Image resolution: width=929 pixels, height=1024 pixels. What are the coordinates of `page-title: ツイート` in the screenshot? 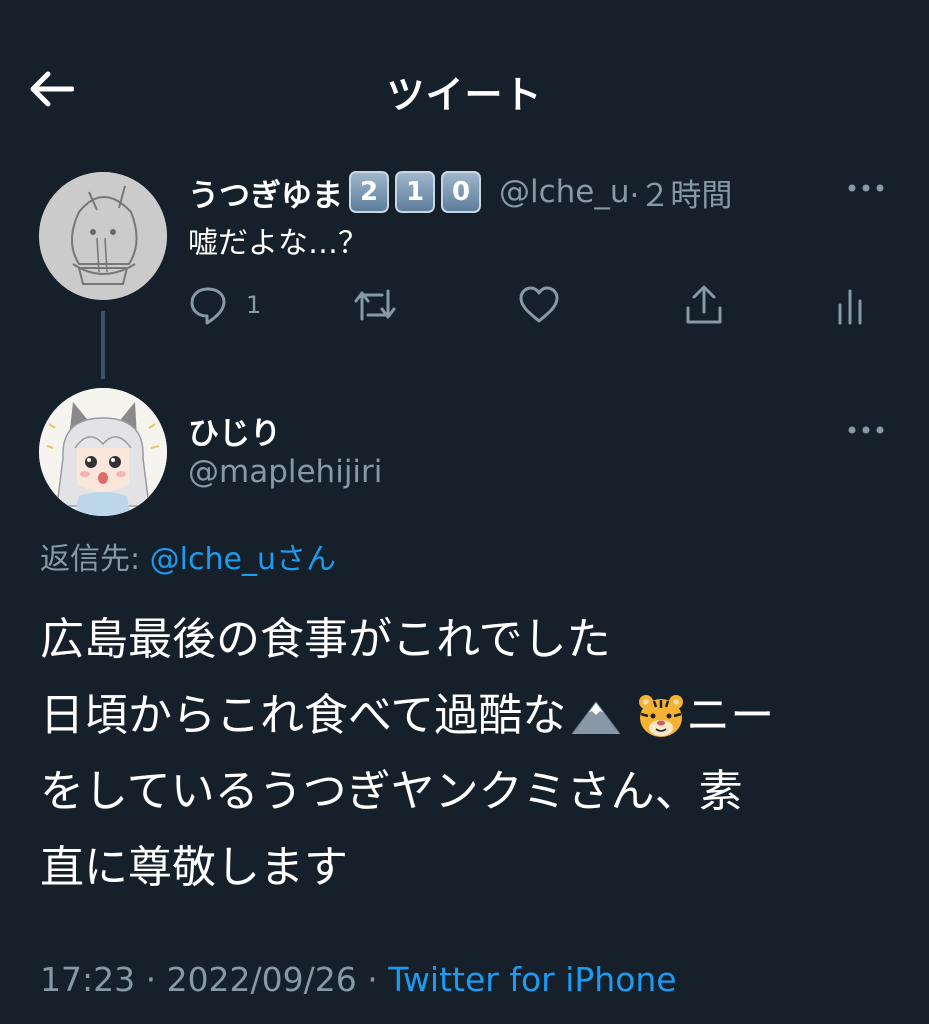 It's located at (464, 95).